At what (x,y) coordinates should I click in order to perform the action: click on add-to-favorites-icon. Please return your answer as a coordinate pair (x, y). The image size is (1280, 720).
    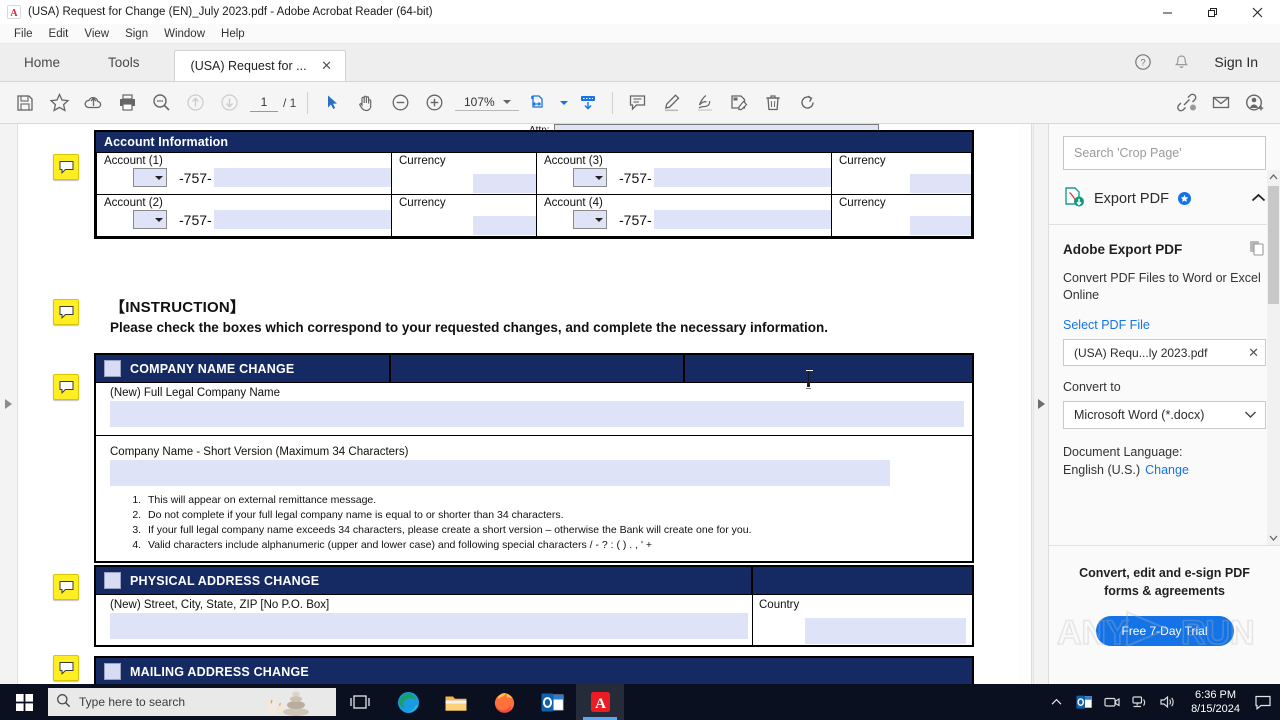
    Looking at the image, I should click on (59, 103).